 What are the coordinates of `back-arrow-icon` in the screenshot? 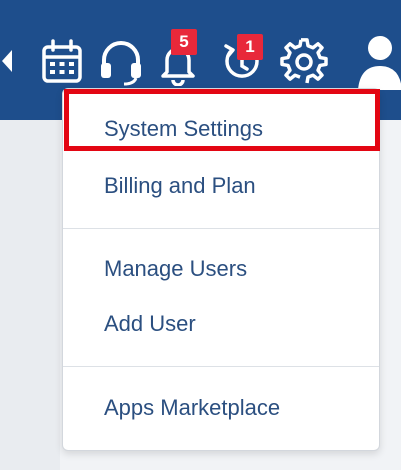 It's located at (7, 61).